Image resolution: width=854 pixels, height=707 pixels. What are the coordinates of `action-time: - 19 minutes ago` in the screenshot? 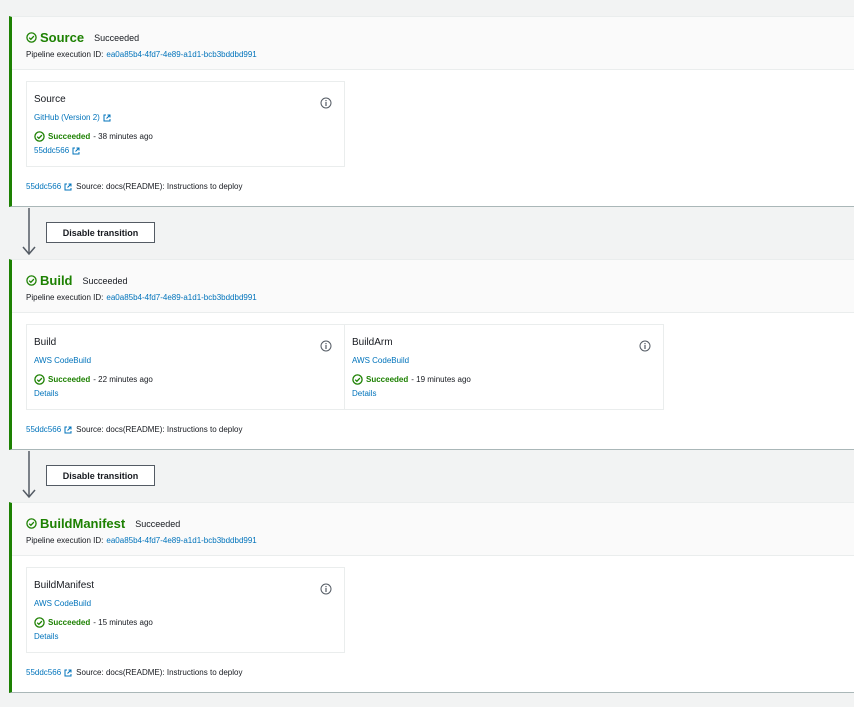 It's located at (441, 379).